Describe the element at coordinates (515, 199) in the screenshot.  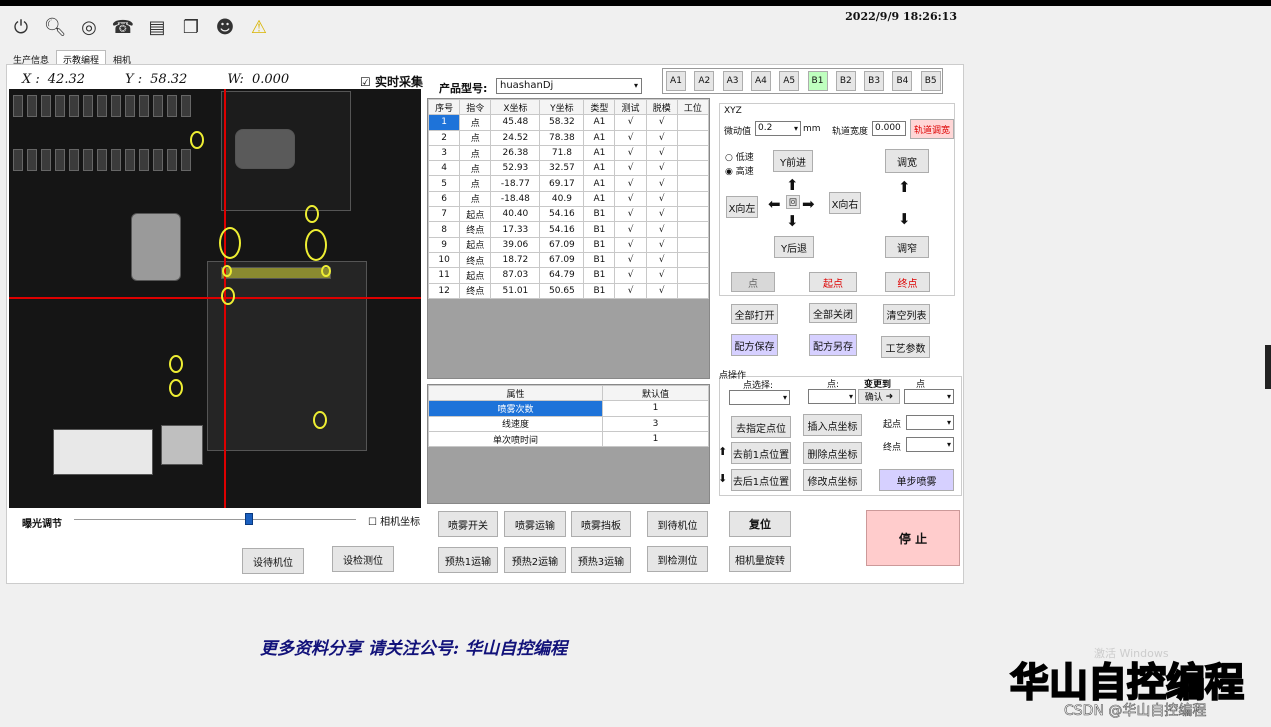
I see `table-cell: -18.48` at that location.